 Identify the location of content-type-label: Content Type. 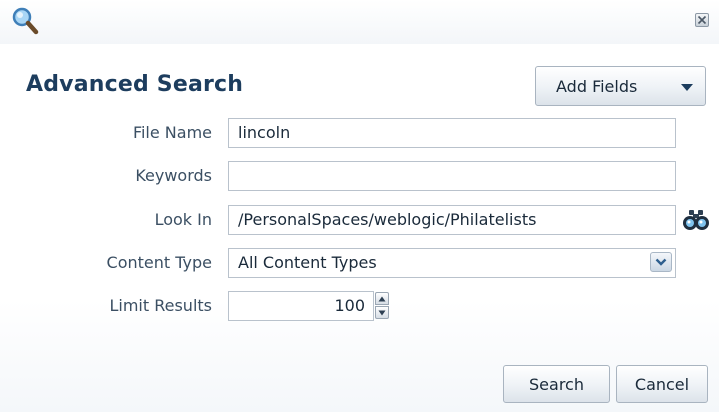
(159, 262).